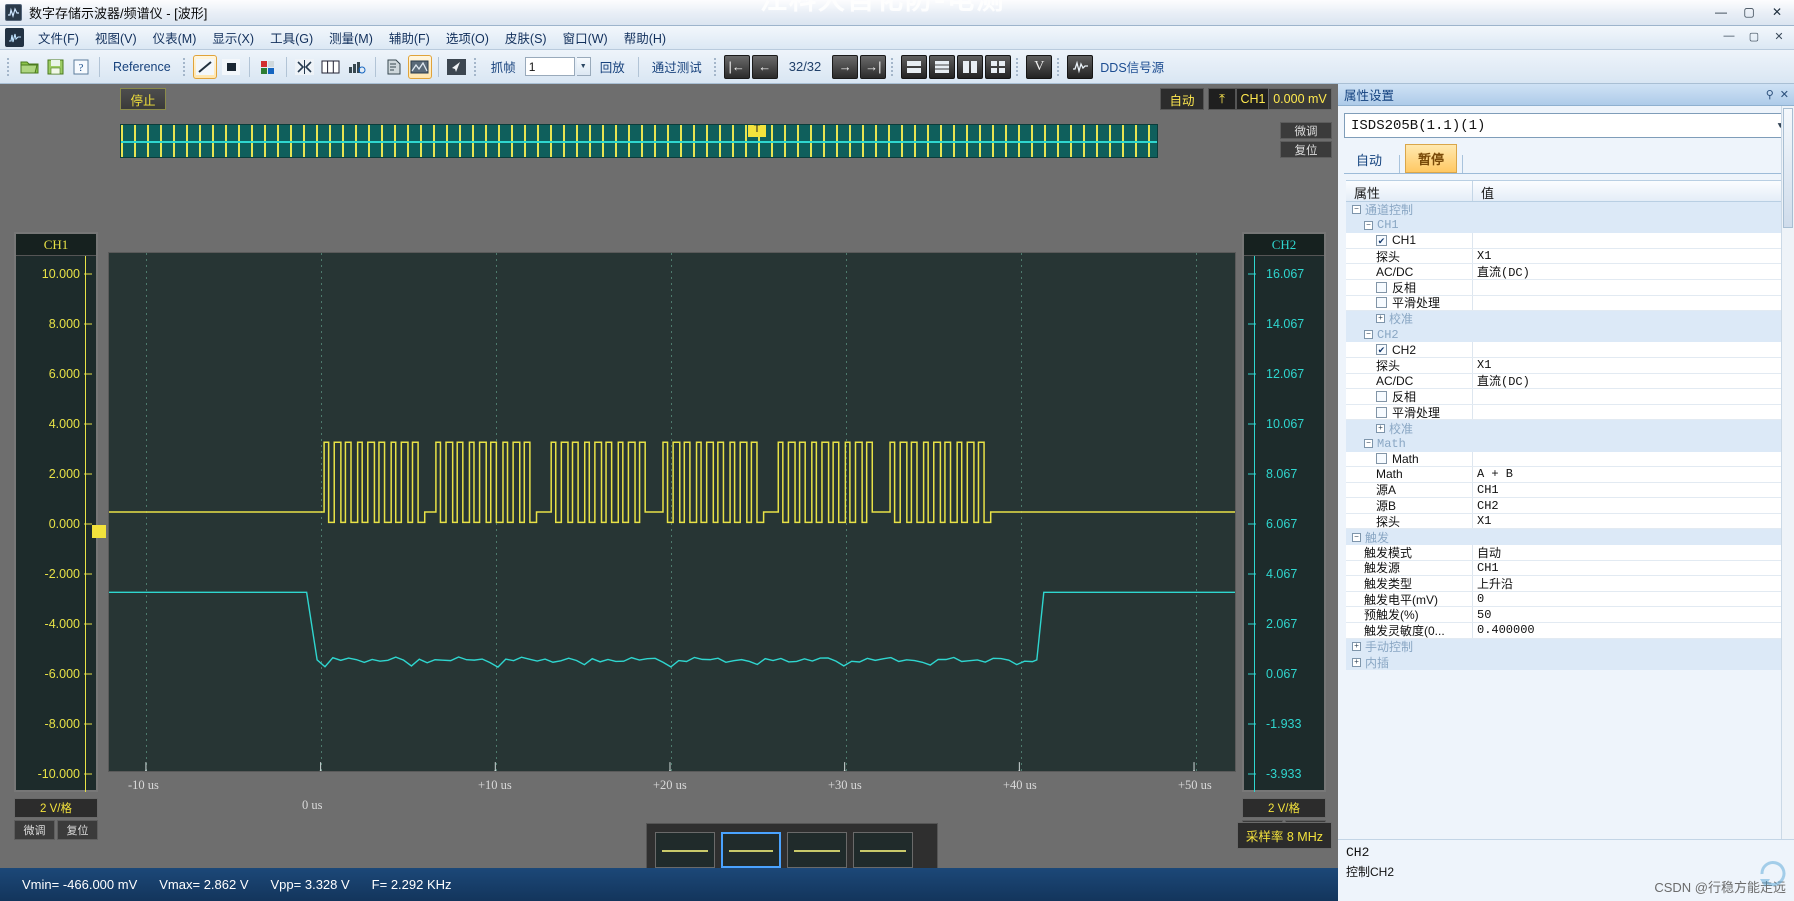 The width and height of the screenshot is (1794, 901). Describe the element at coordinates (1568, 225) in the screenshot. I see `property-group-row: − CH1` at that location.